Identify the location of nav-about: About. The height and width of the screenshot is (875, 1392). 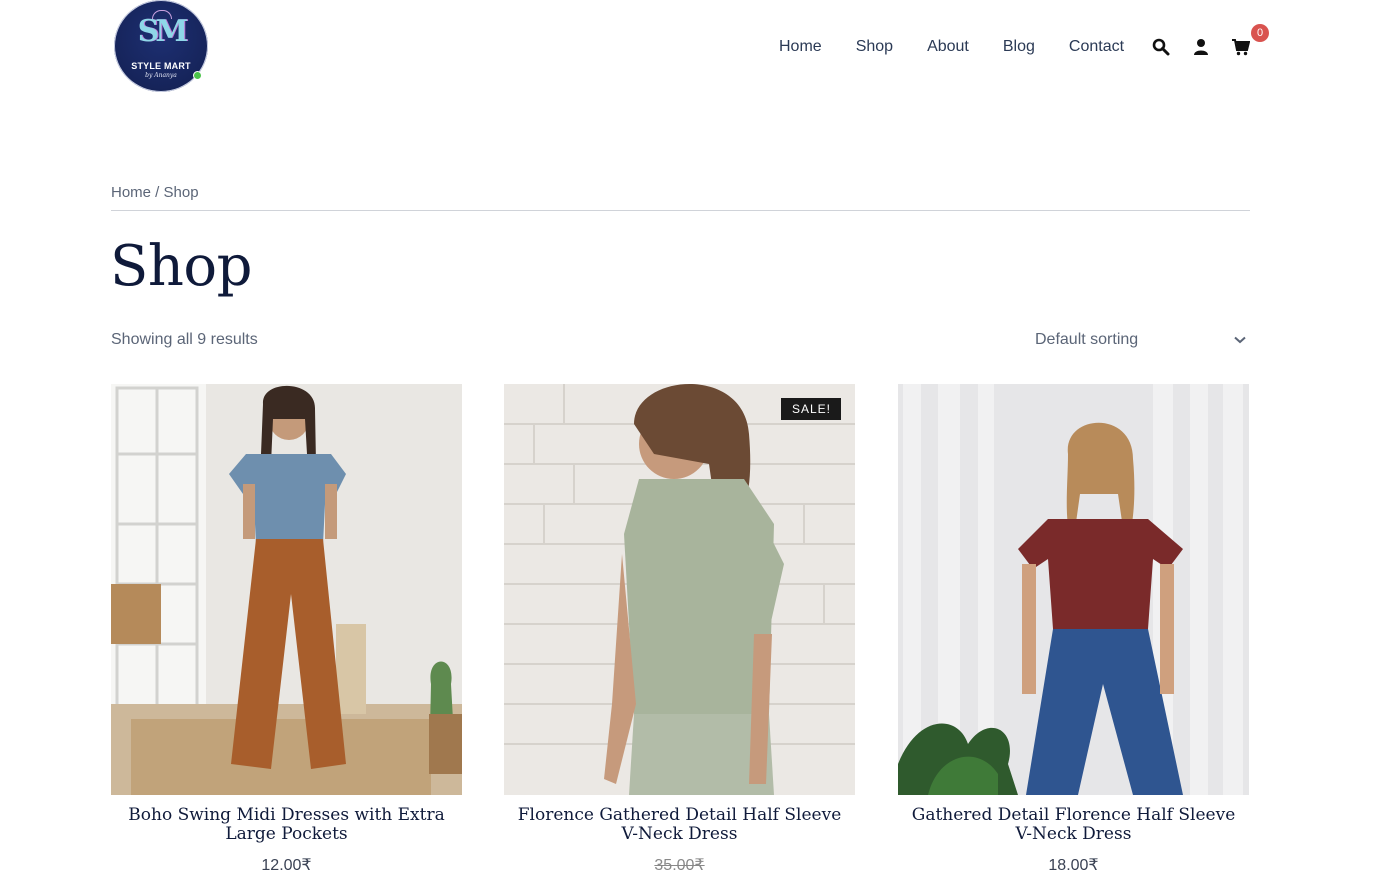
(948, 47).